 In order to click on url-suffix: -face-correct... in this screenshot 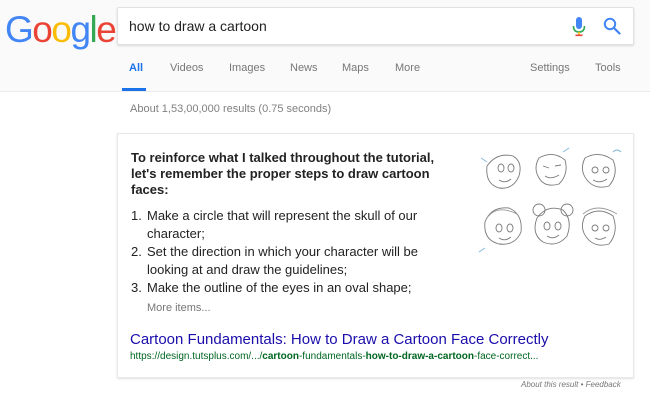, I will do `click(506, 356)`.